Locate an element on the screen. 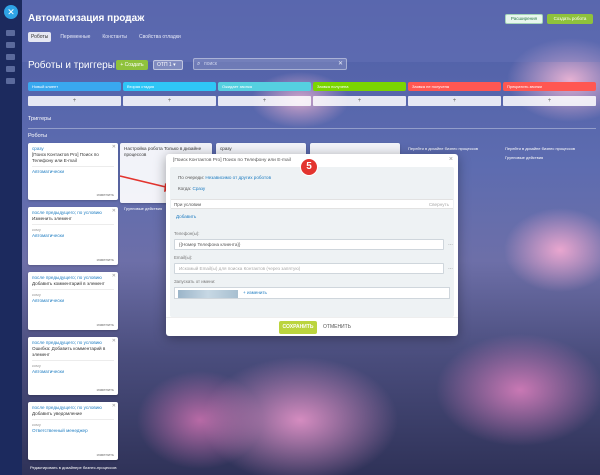 Image resolution: width=600 pixels, height=475 pixels. step-badge: 5 is located at coordinates (309, 167).